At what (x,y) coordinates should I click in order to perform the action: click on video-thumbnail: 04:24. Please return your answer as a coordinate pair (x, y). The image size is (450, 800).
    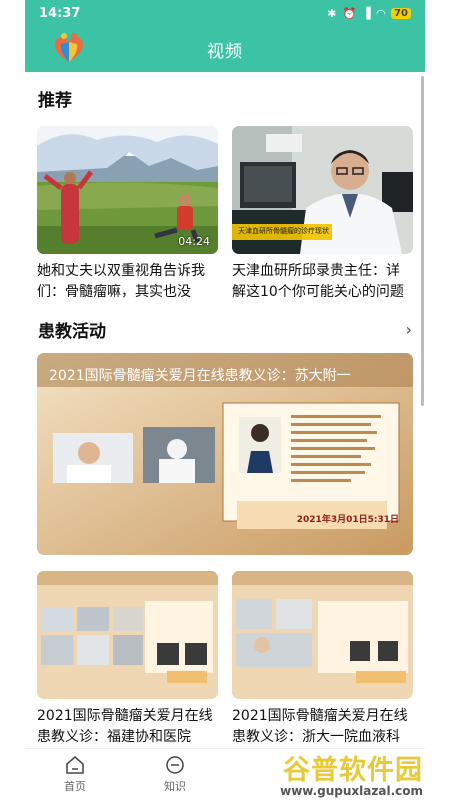
    Looking at the image, I should click on (127, 190).